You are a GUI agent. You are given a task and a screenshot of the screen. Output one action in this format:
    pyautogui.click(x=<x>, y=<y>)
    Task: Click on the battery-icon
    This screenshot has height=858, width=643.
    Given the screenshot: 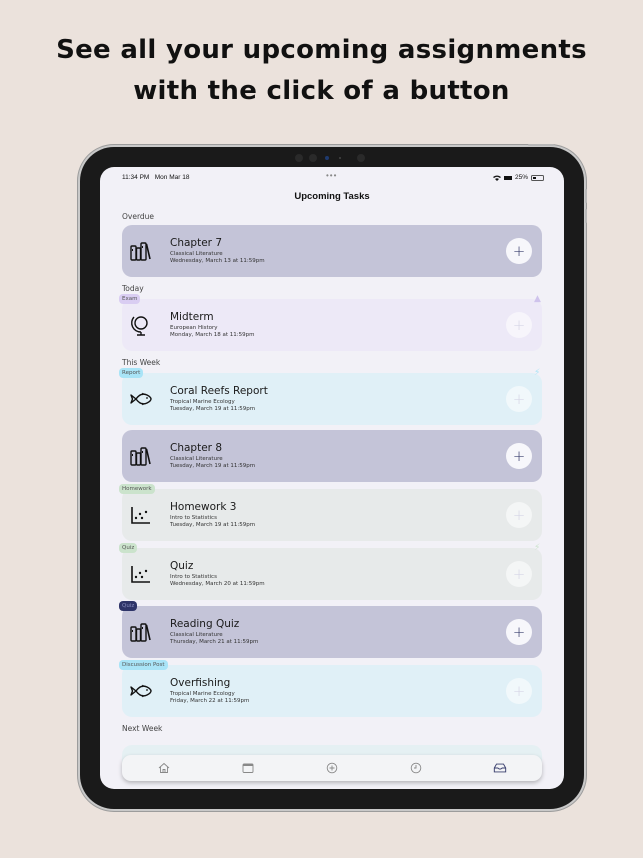 What is the action you would take?
    pyautogui.click(x=537, y=177)
    